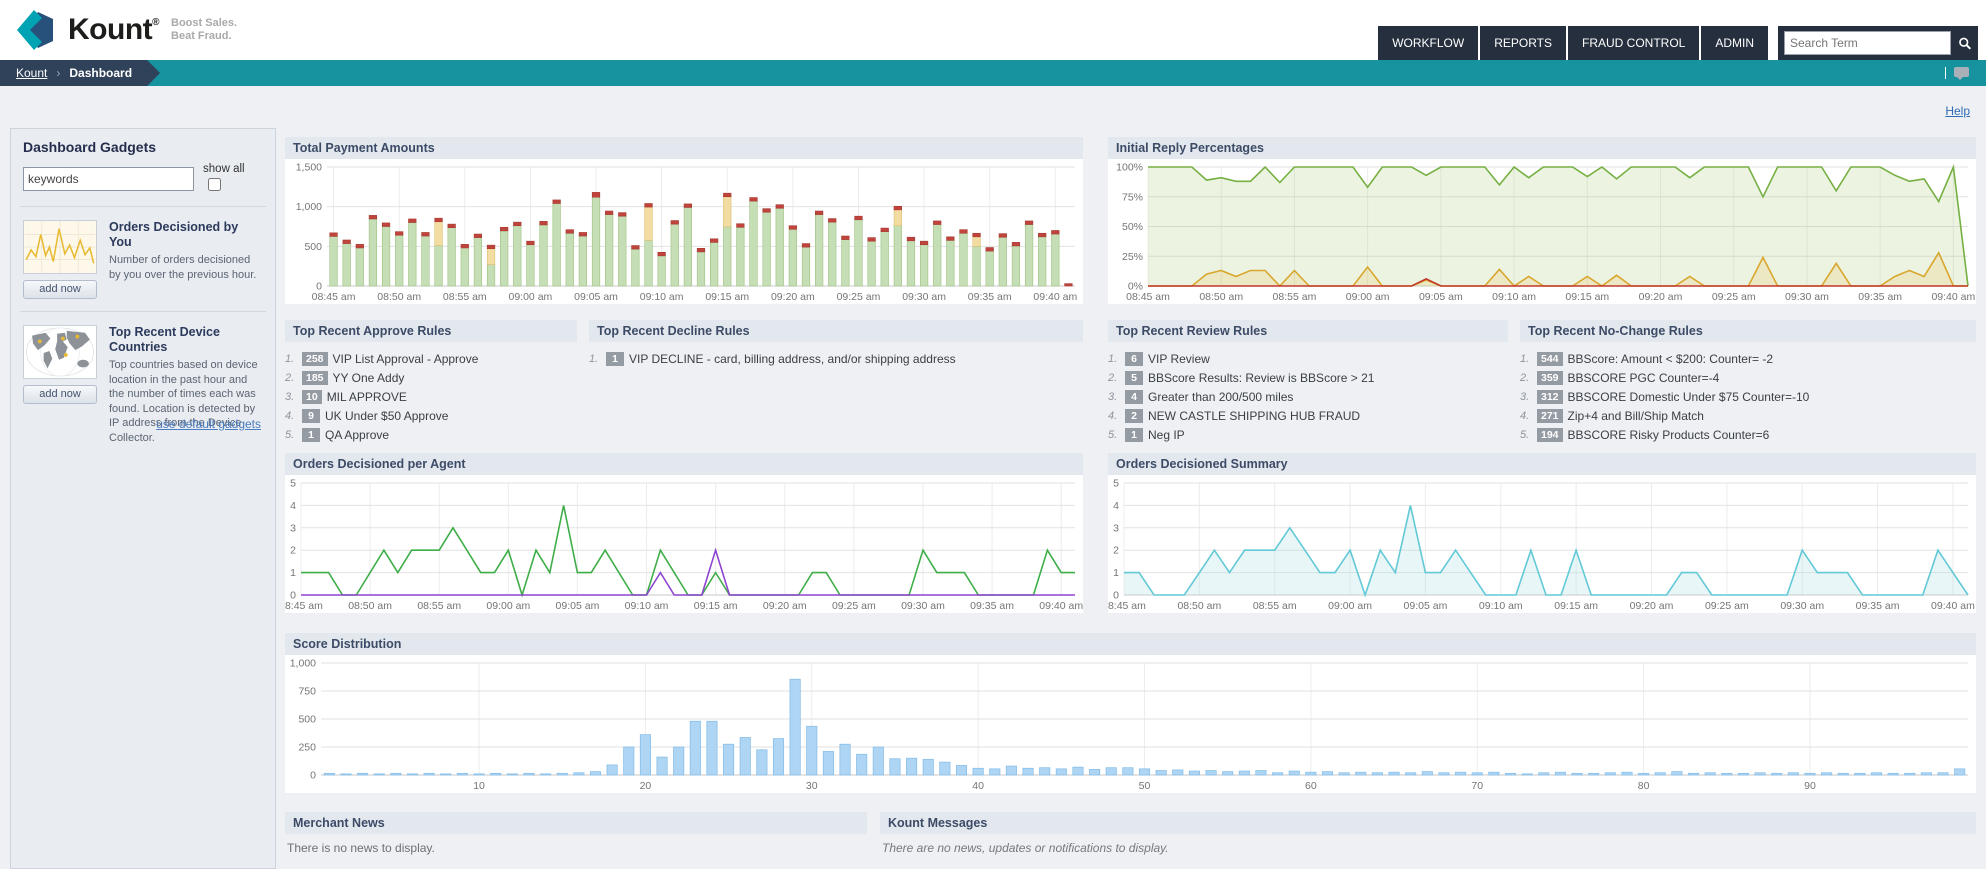 The height and width of the screenshot is (869, 1986). I want to click on rule-item: 1. 544 BBScore: Amount < $200: Counter= -2, so click(1748, 358).